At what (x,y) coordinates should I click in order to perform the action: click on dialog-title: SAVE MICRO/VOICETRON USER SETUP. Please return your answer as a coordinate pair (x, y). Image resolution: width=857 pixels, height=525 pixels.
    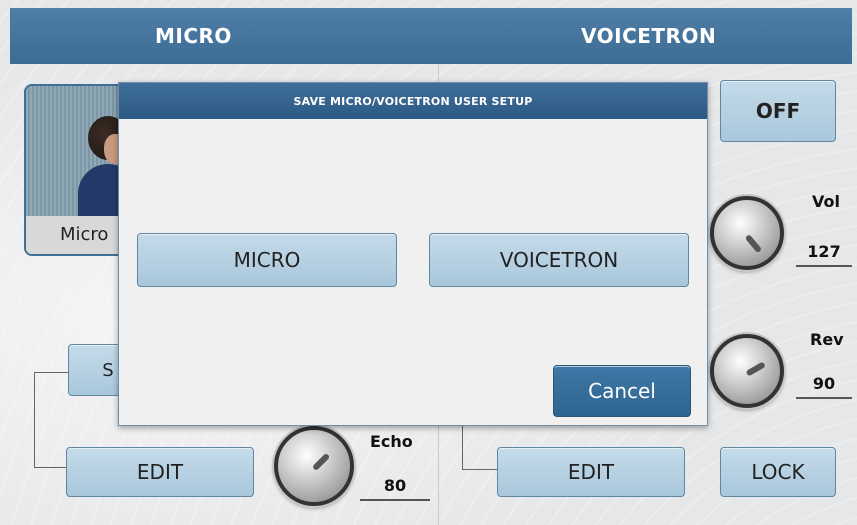
    Looking at the image, I should click on (413, 101).